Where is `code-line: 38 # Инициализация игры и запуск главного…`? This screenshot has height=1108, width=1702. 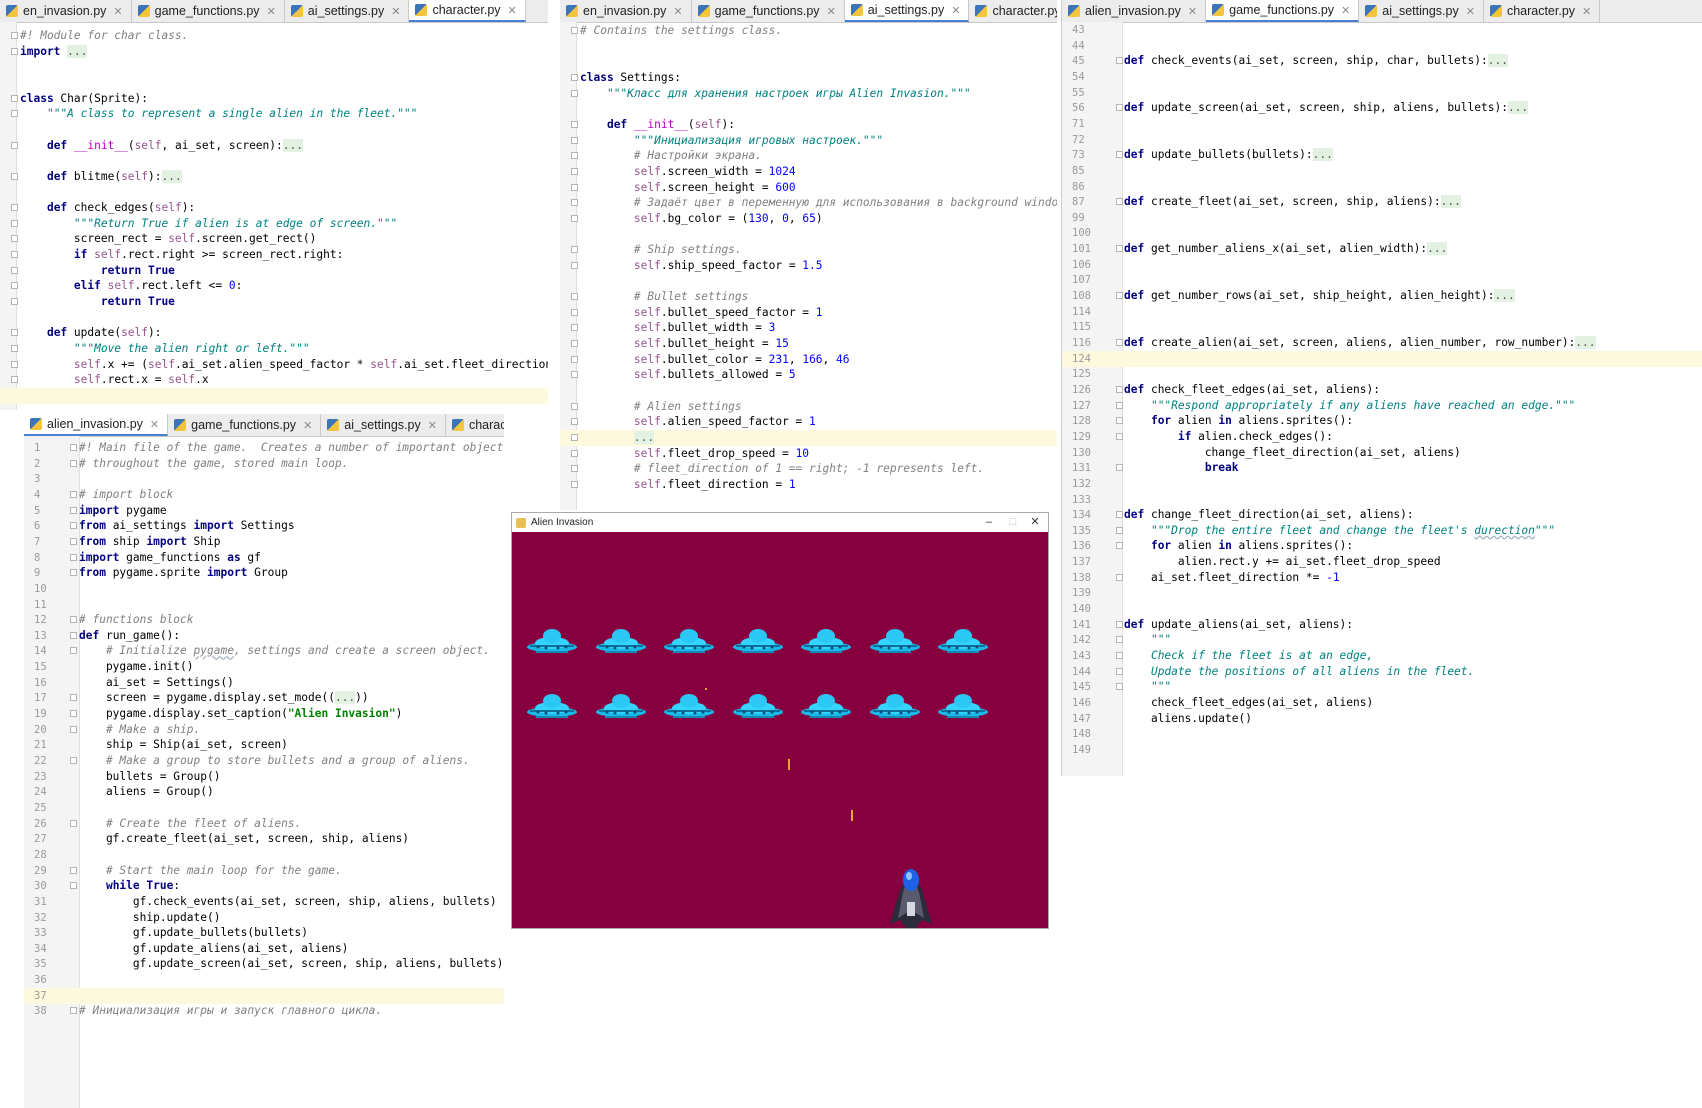
code-line: 38 # Инициализация игры и запуск главного… is located at coordinates (264, 1011).